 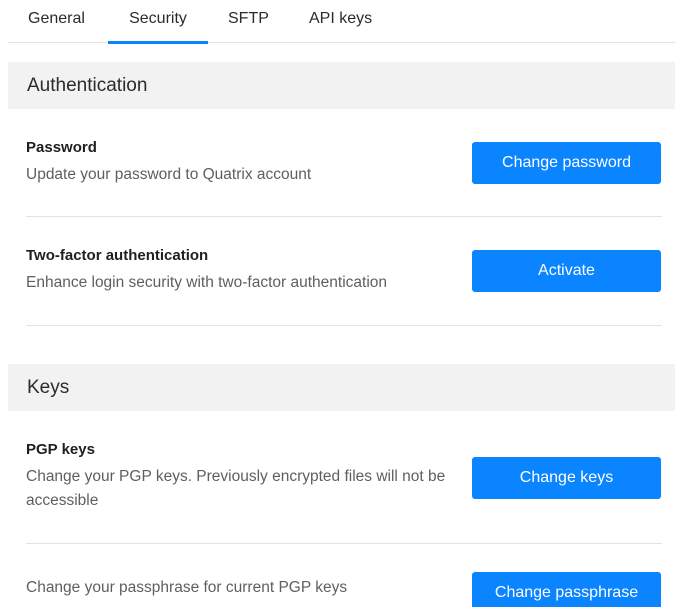 What do you see at coordinates (56, 21) in the screenshot?
I see `tab-general: General` at bounding box center [56, 21].